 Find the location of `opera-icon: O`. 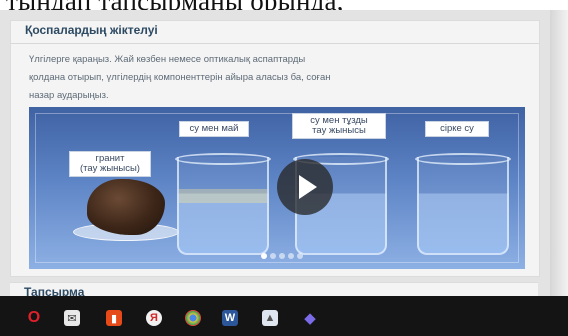

opera-icon: O is located at coordinates (34, 317).